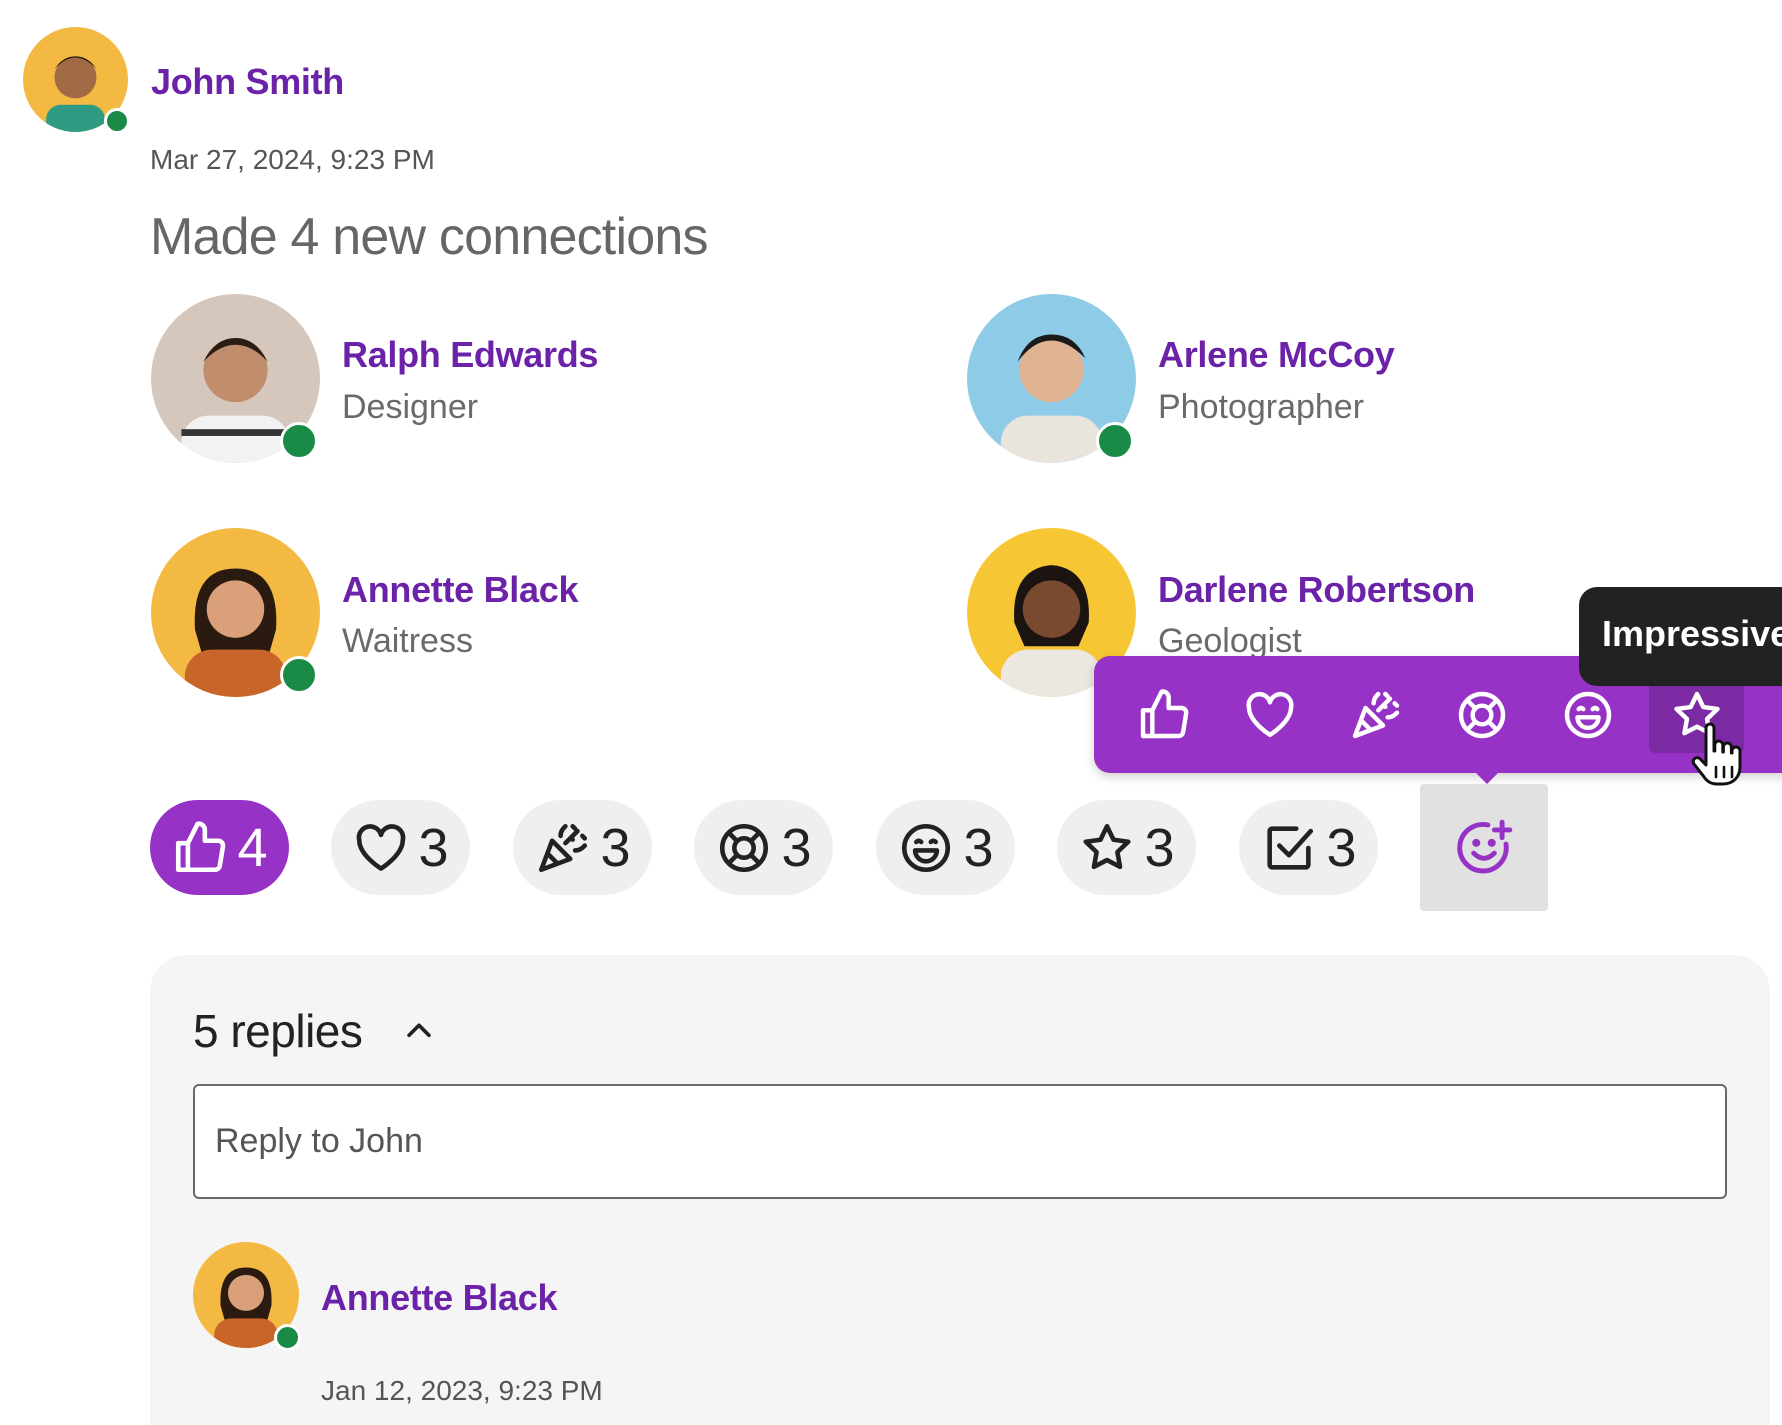  I want to click on author-name: John Smith, so click(247, 82).